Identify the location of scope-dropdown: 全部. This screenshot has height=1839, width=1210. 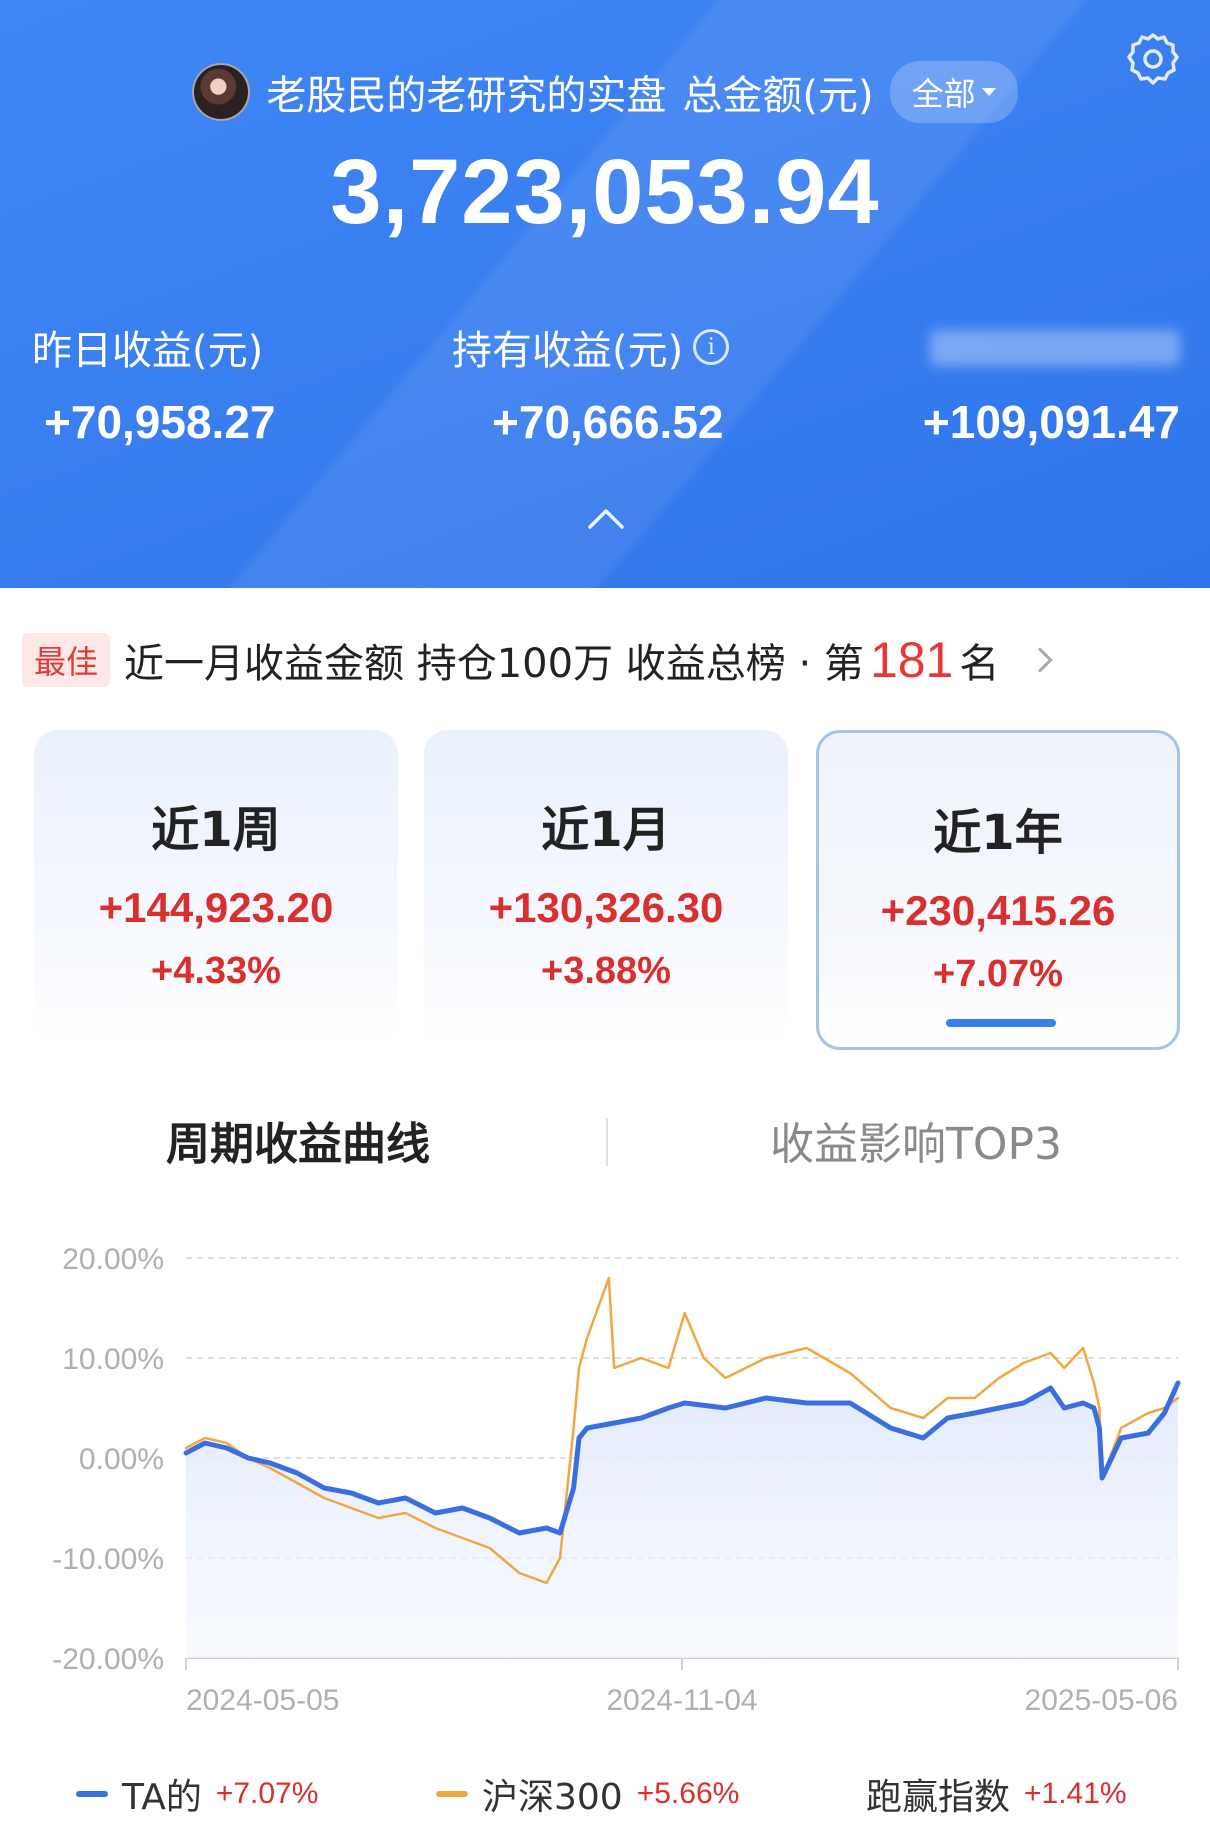
(953, 92).